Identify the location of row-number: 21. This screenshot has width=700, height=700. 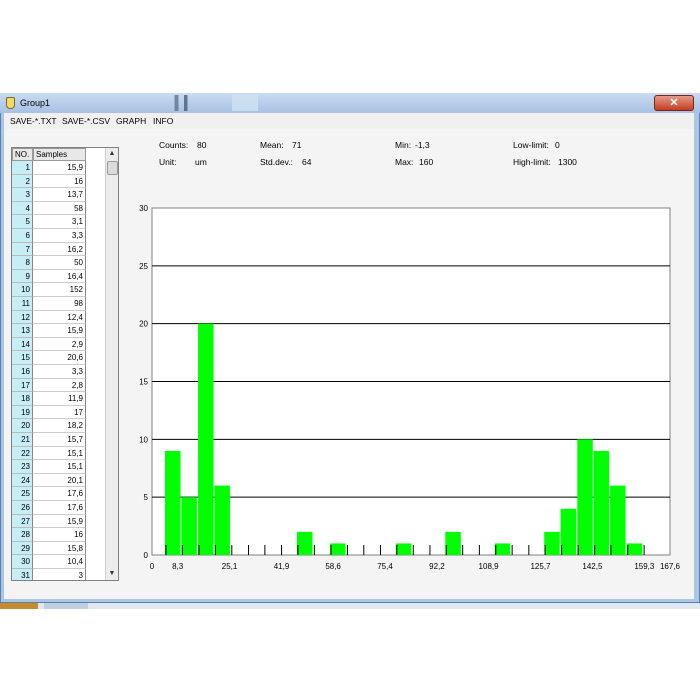
(22, 440).